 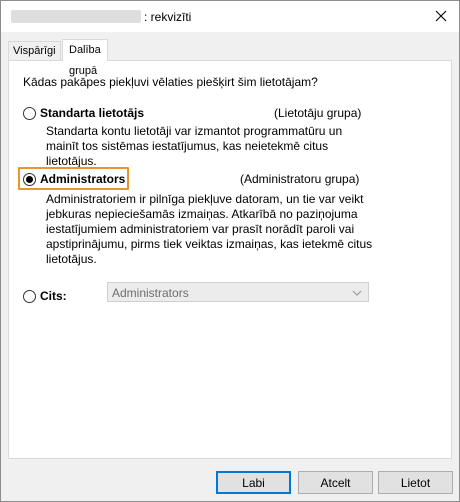 What do you see at coordinates (415, 482) in the screenshot?
I see `apply-button: Lietot` at bounding box center [415, 482].